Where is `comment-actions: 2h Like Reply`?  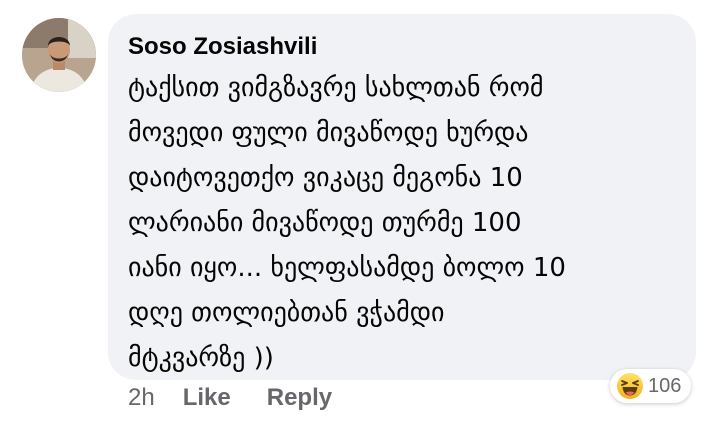 comment-actions: 2h Like Reply is located at coordinates (248, 398).